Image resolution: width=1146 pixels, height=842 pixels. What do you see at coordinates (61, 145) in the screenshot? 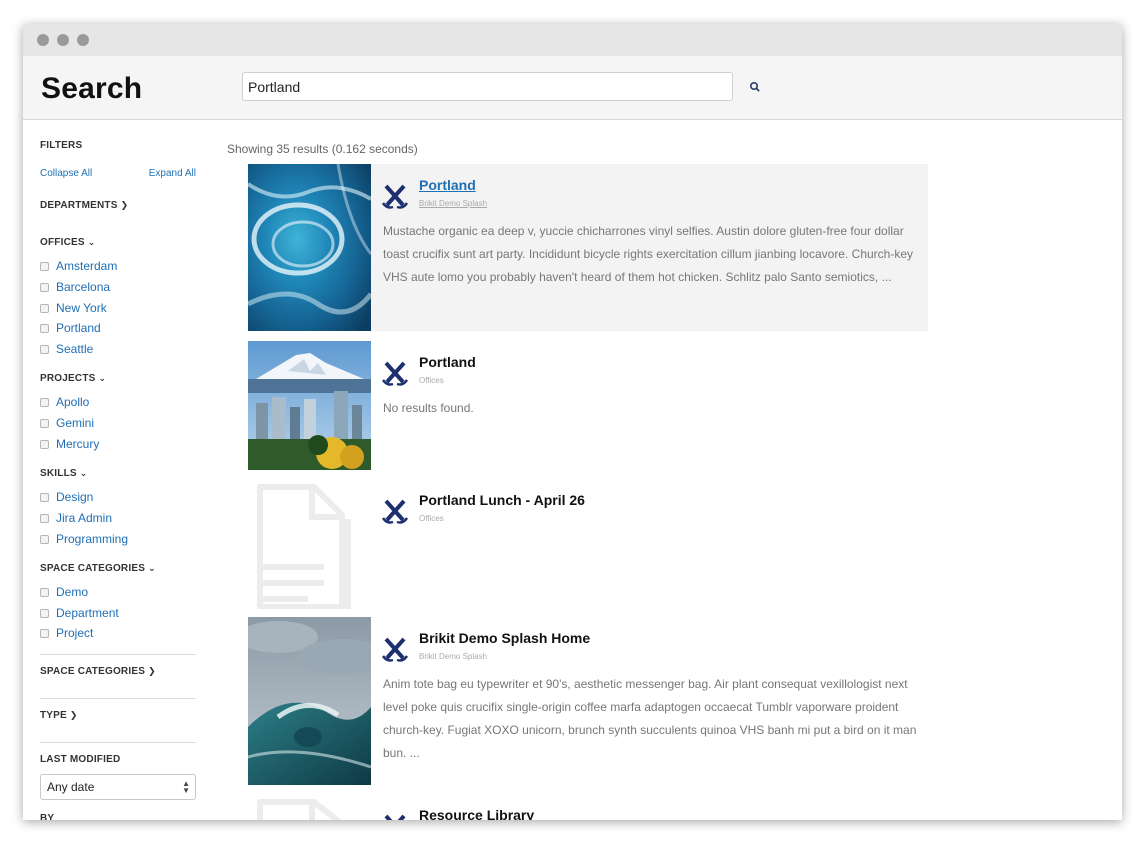
I see `filters-heading: FILTERS` at bounding box center [61, 145].